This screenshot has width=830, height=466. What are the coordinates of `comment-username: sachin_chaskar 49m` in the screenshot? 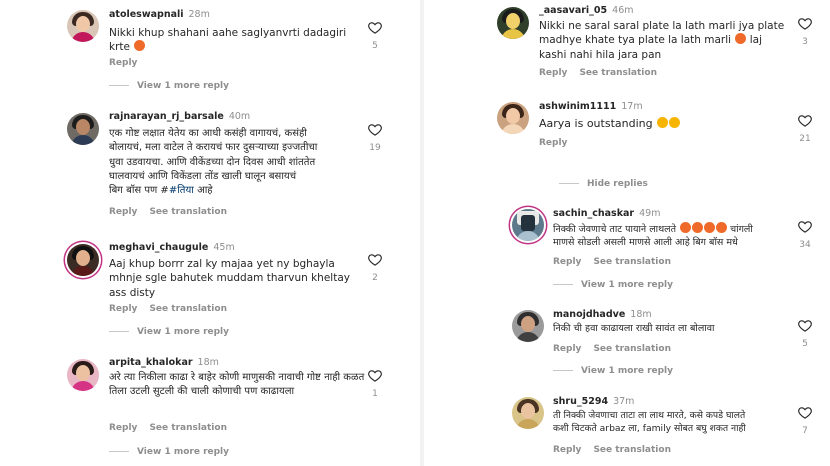 It's located at (606, 213).